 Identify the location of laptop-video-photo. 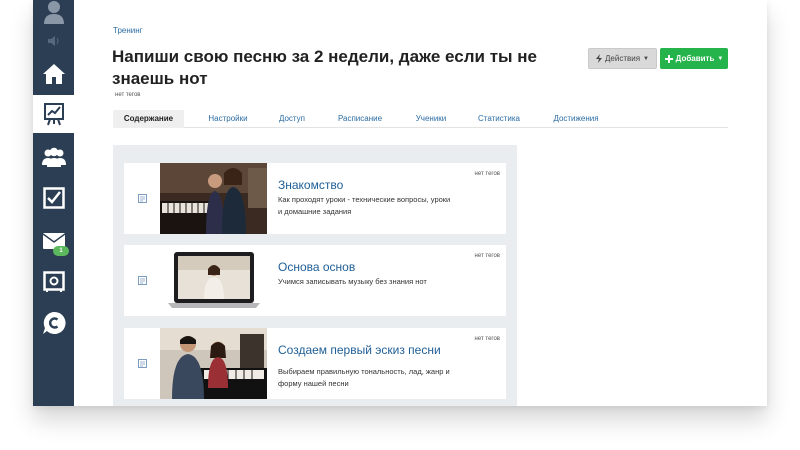
(213, 280).